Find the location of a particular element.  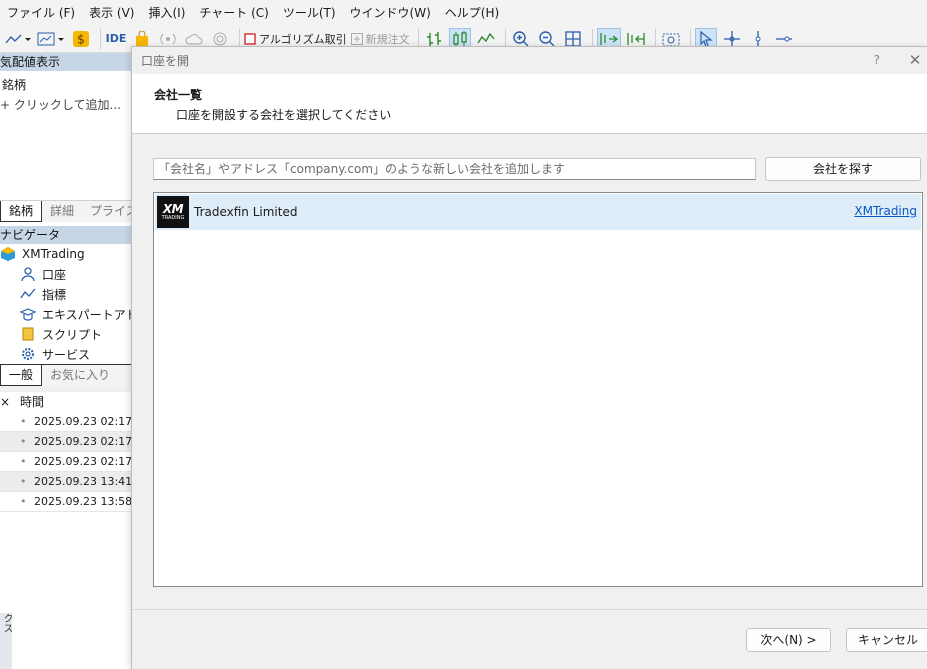

graduation-cap-icon is located at coordinates (28, 314).